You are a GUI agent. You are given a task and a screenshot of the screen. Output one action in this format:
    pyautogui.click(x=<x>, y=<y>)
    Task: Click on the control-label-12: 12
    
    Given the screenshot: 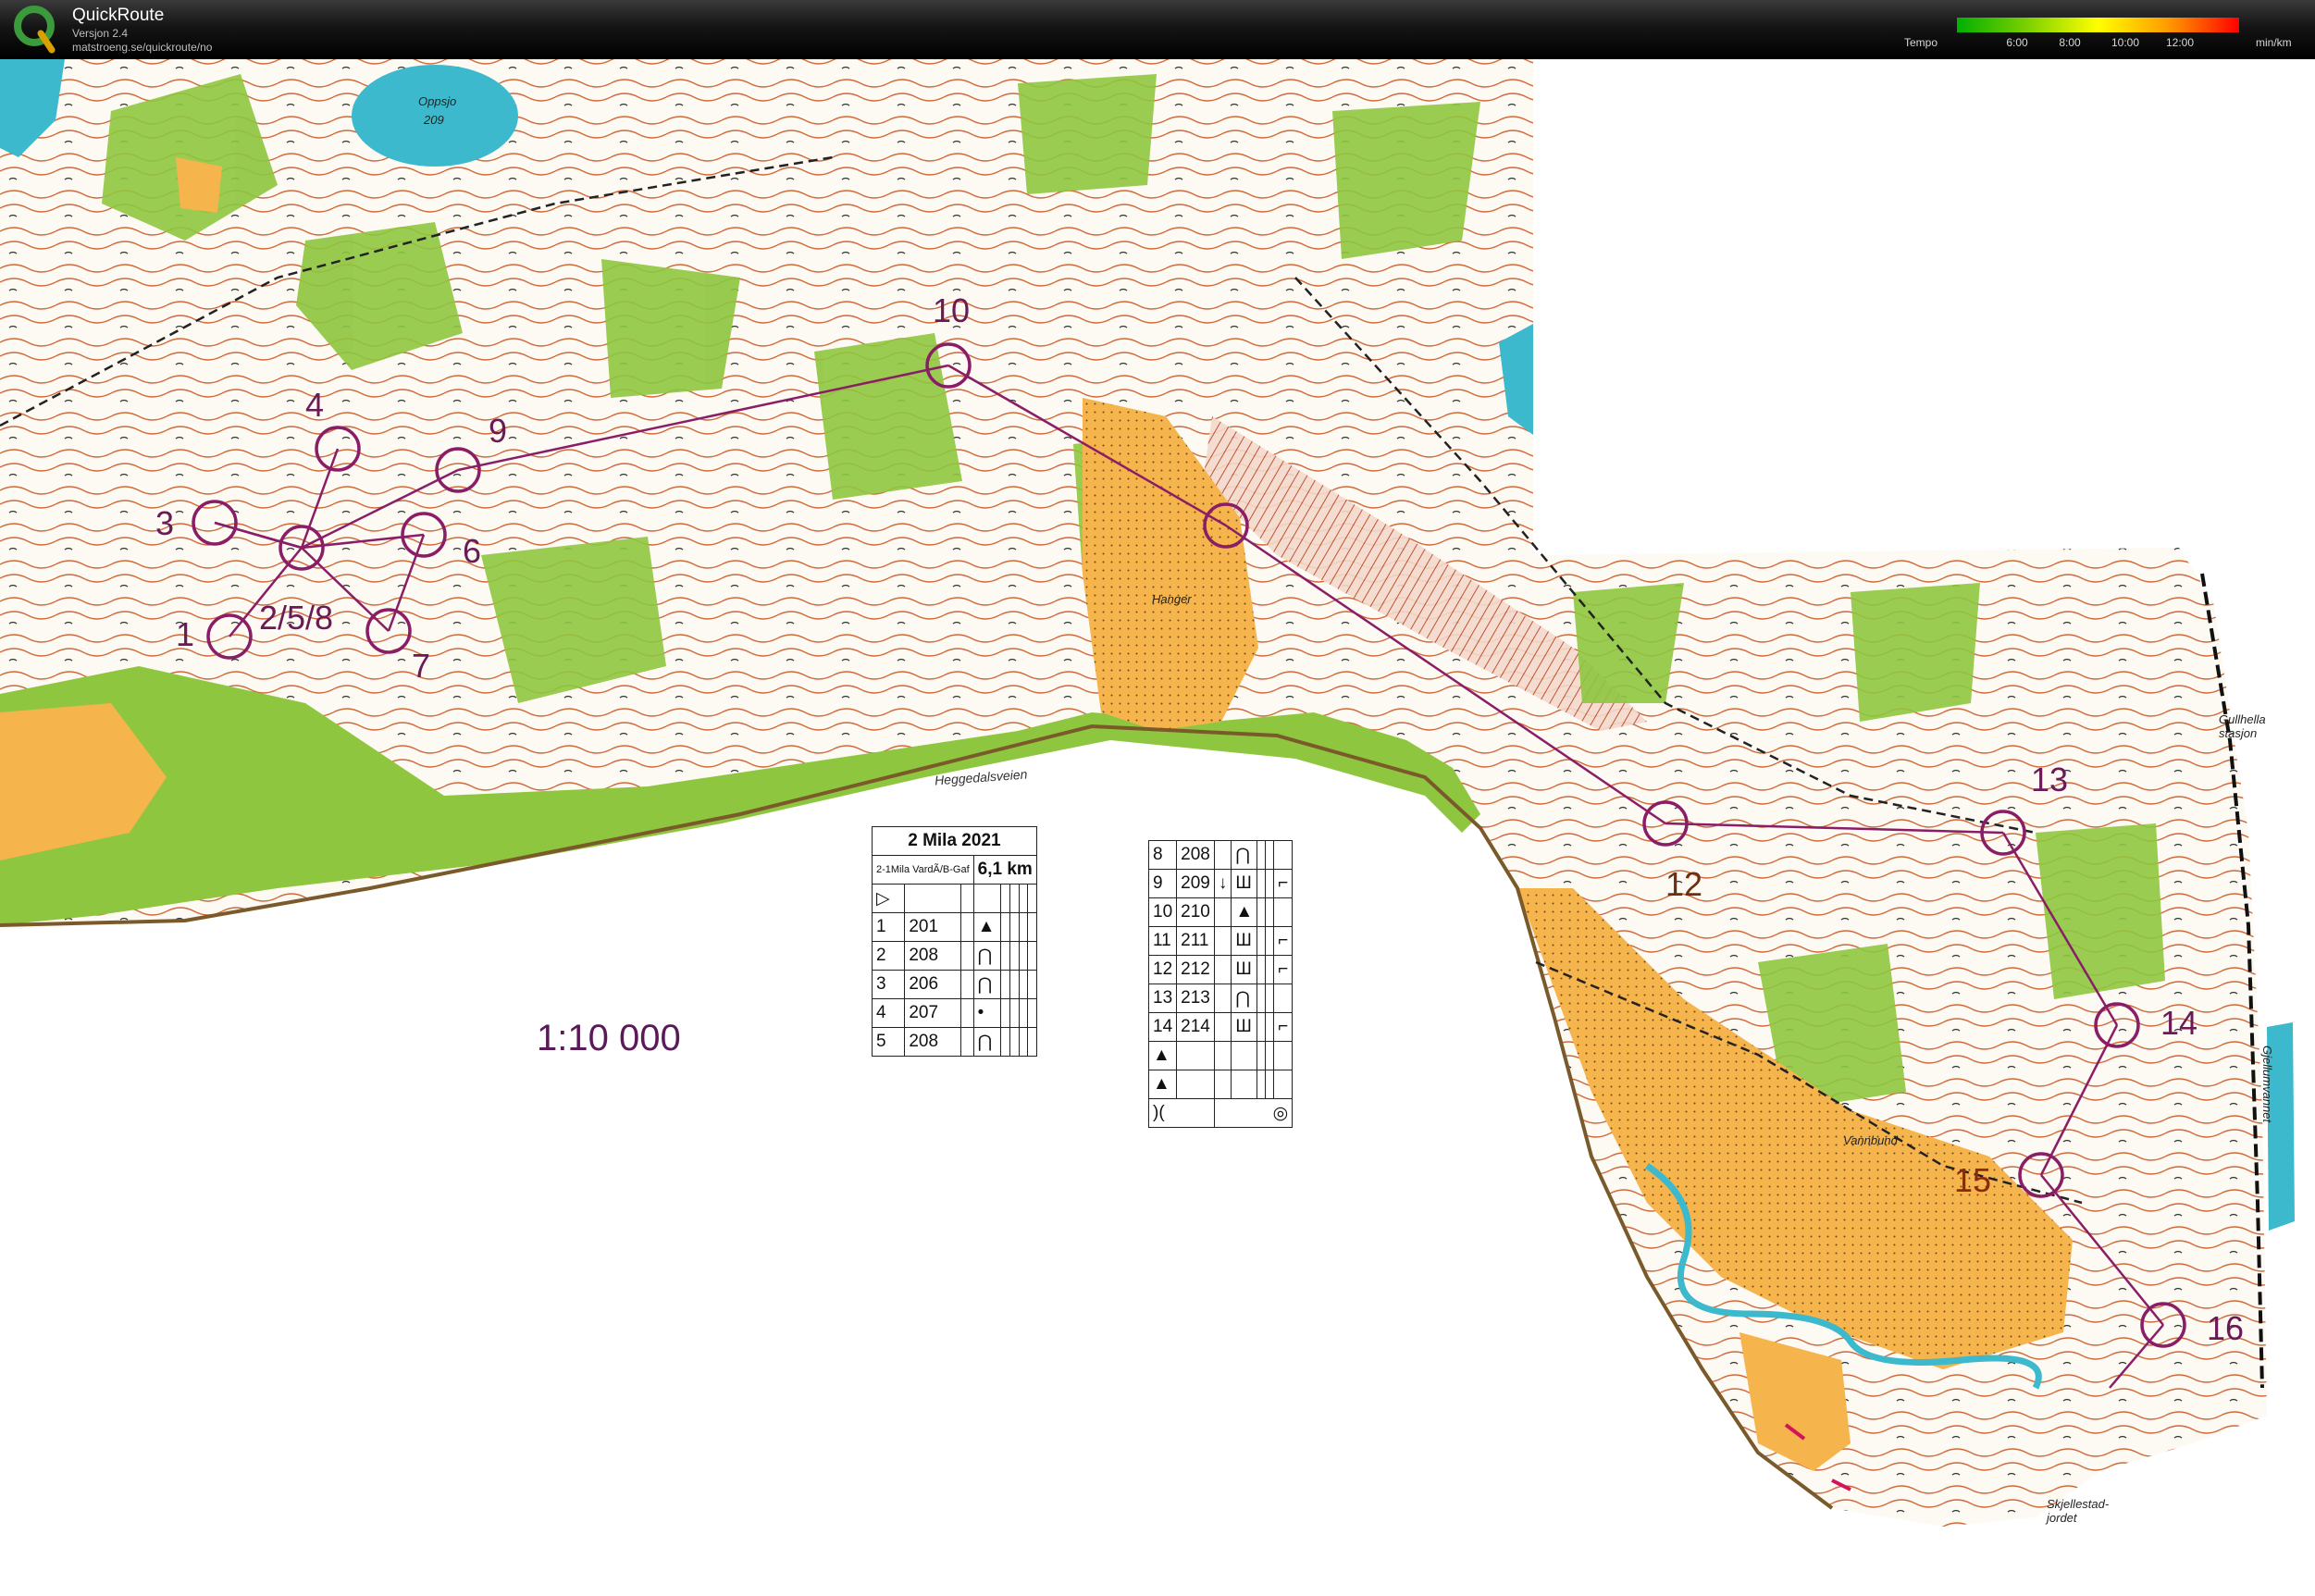 What is the action you would take?
    pyautogui.click(x=1683, y=884)
    